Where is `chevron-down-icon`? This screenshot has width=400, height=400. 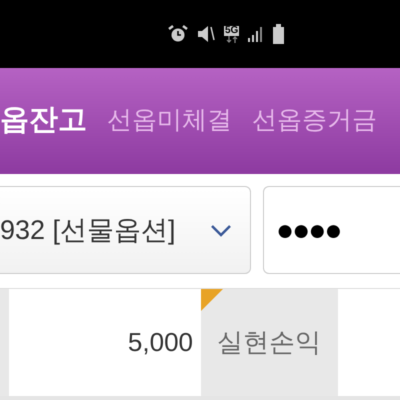
chevron-down-icon is located at coordinates (221, 230).